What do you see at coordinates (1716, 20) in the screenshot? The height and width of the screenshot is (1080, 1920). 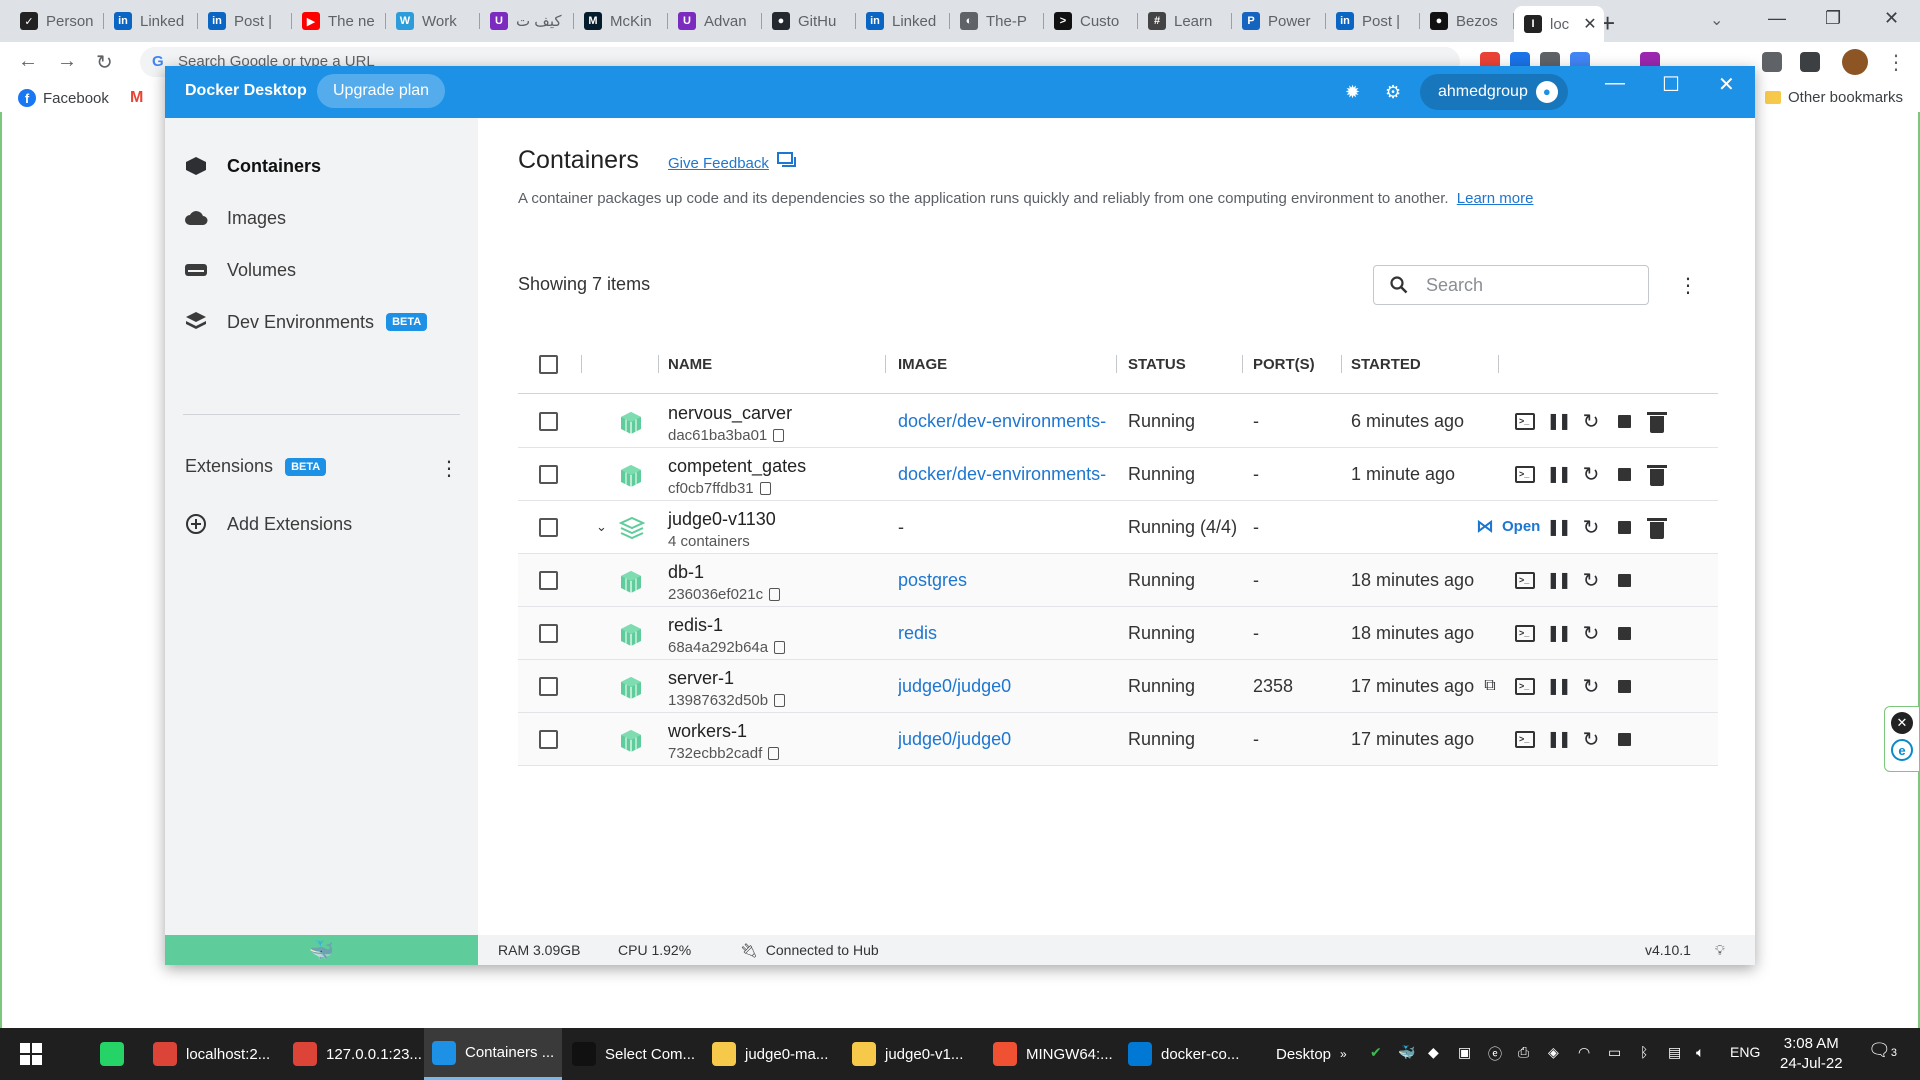 I see `tab-search-icon: ⌄` at bounding box center [1716, 20].